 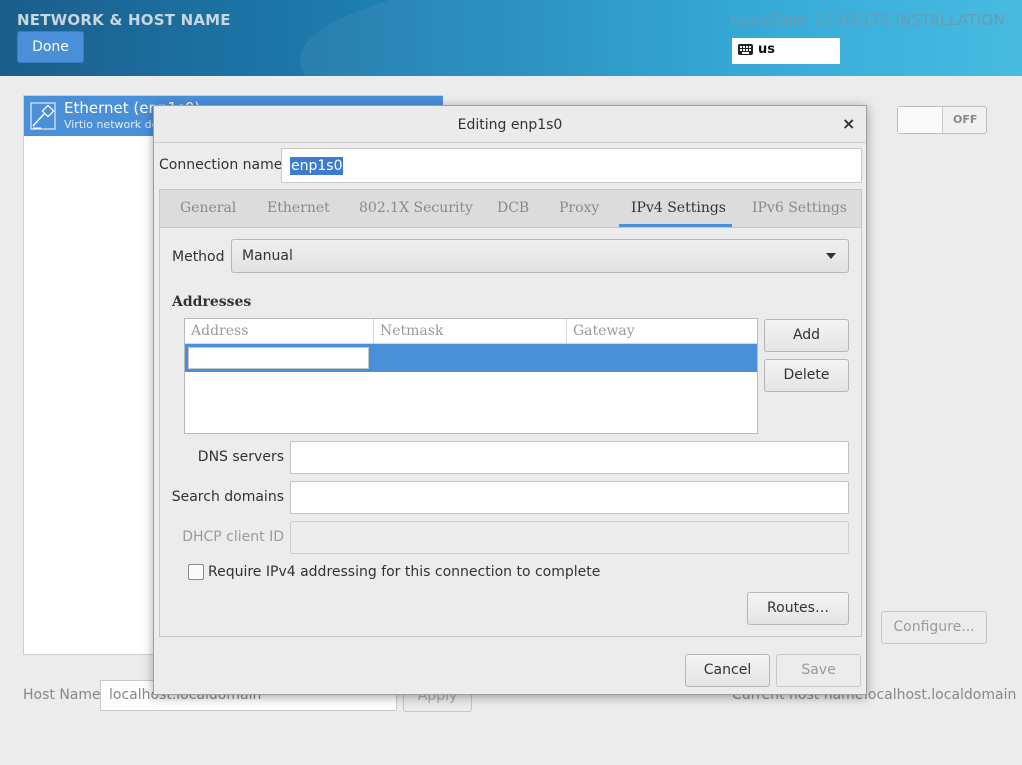 I want to click on search-domains-input, so click(x=569, y=497).